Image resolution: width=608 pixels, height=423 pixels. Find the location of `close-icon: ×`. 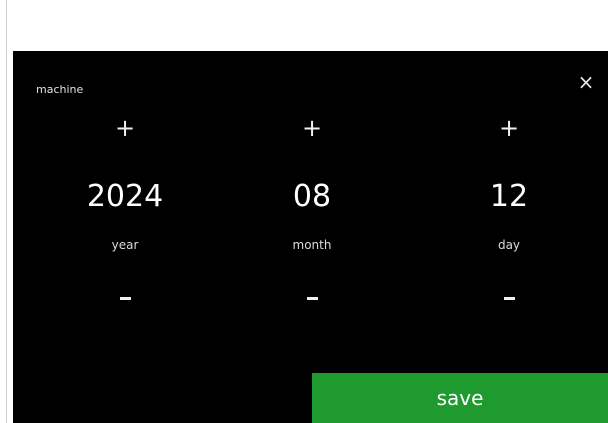

close-icon: × is located at coordinates (586, 82).